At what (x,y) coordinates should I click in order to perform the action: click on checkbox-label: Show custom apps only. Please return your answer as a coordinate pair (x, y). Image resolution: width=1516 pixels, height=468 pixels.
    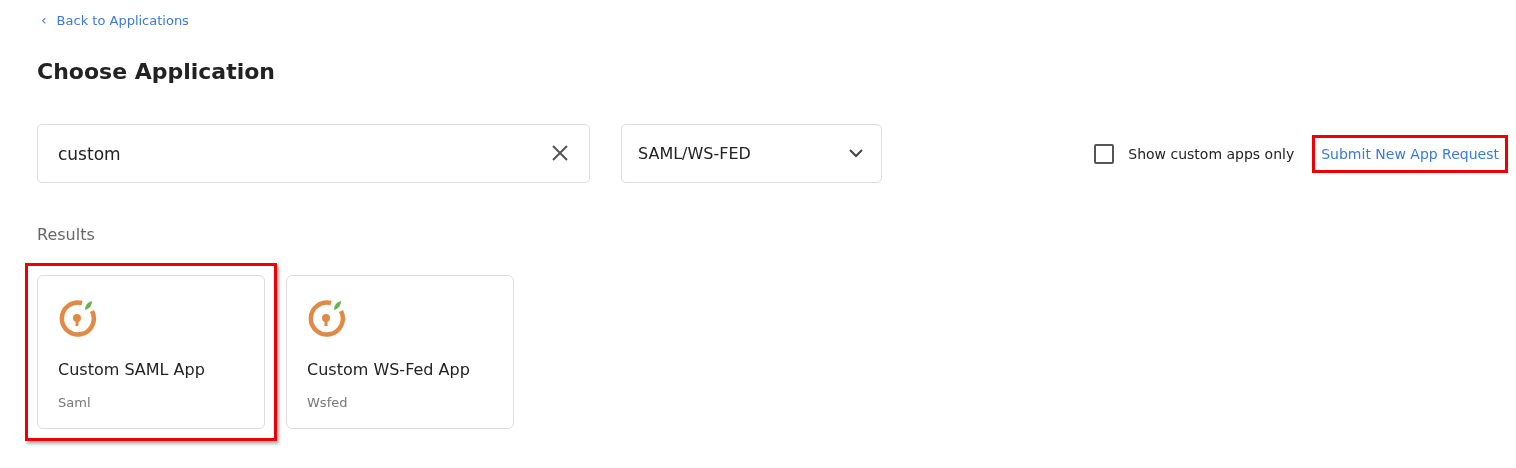
    Looking at the image, I should click on (1211, 153).